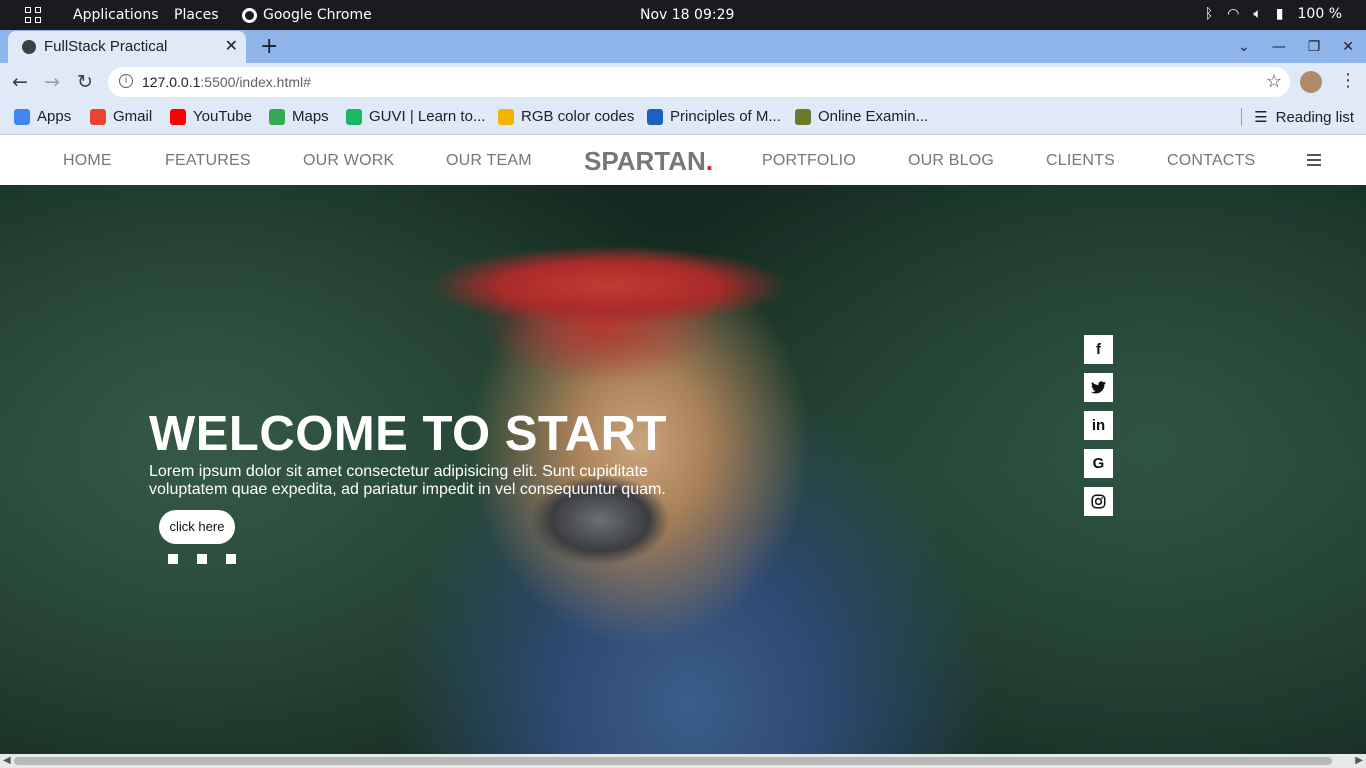 The image size is (1366, 768). What do you see at coordinates (22, 116) in the screenshot?
I see `apps-grid-icon` at bounding box center [22, 116].